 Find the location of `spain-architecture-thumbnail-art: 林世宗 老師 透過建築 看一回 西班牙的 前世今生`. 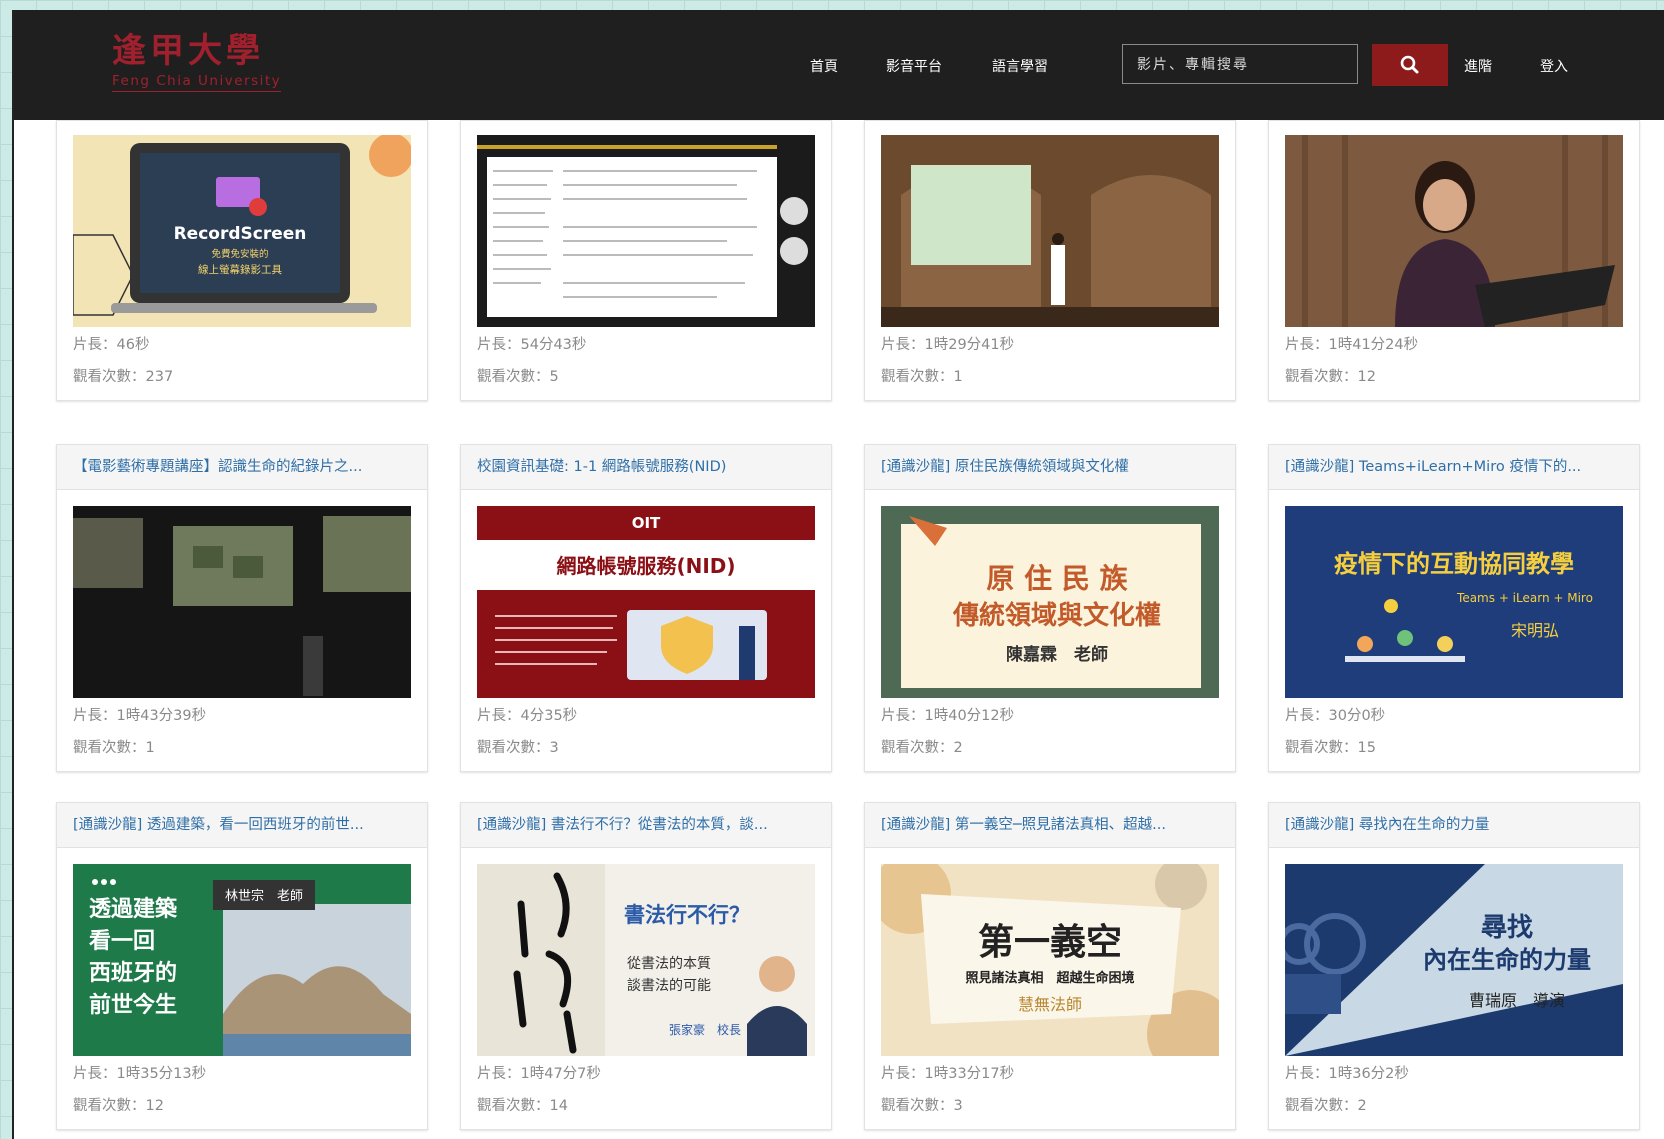

spain-architecture-thumbnail-art: 林世宗 老師 透過建築 看一回 西班牙的 前世今生 is located at coordinates (242, 960).